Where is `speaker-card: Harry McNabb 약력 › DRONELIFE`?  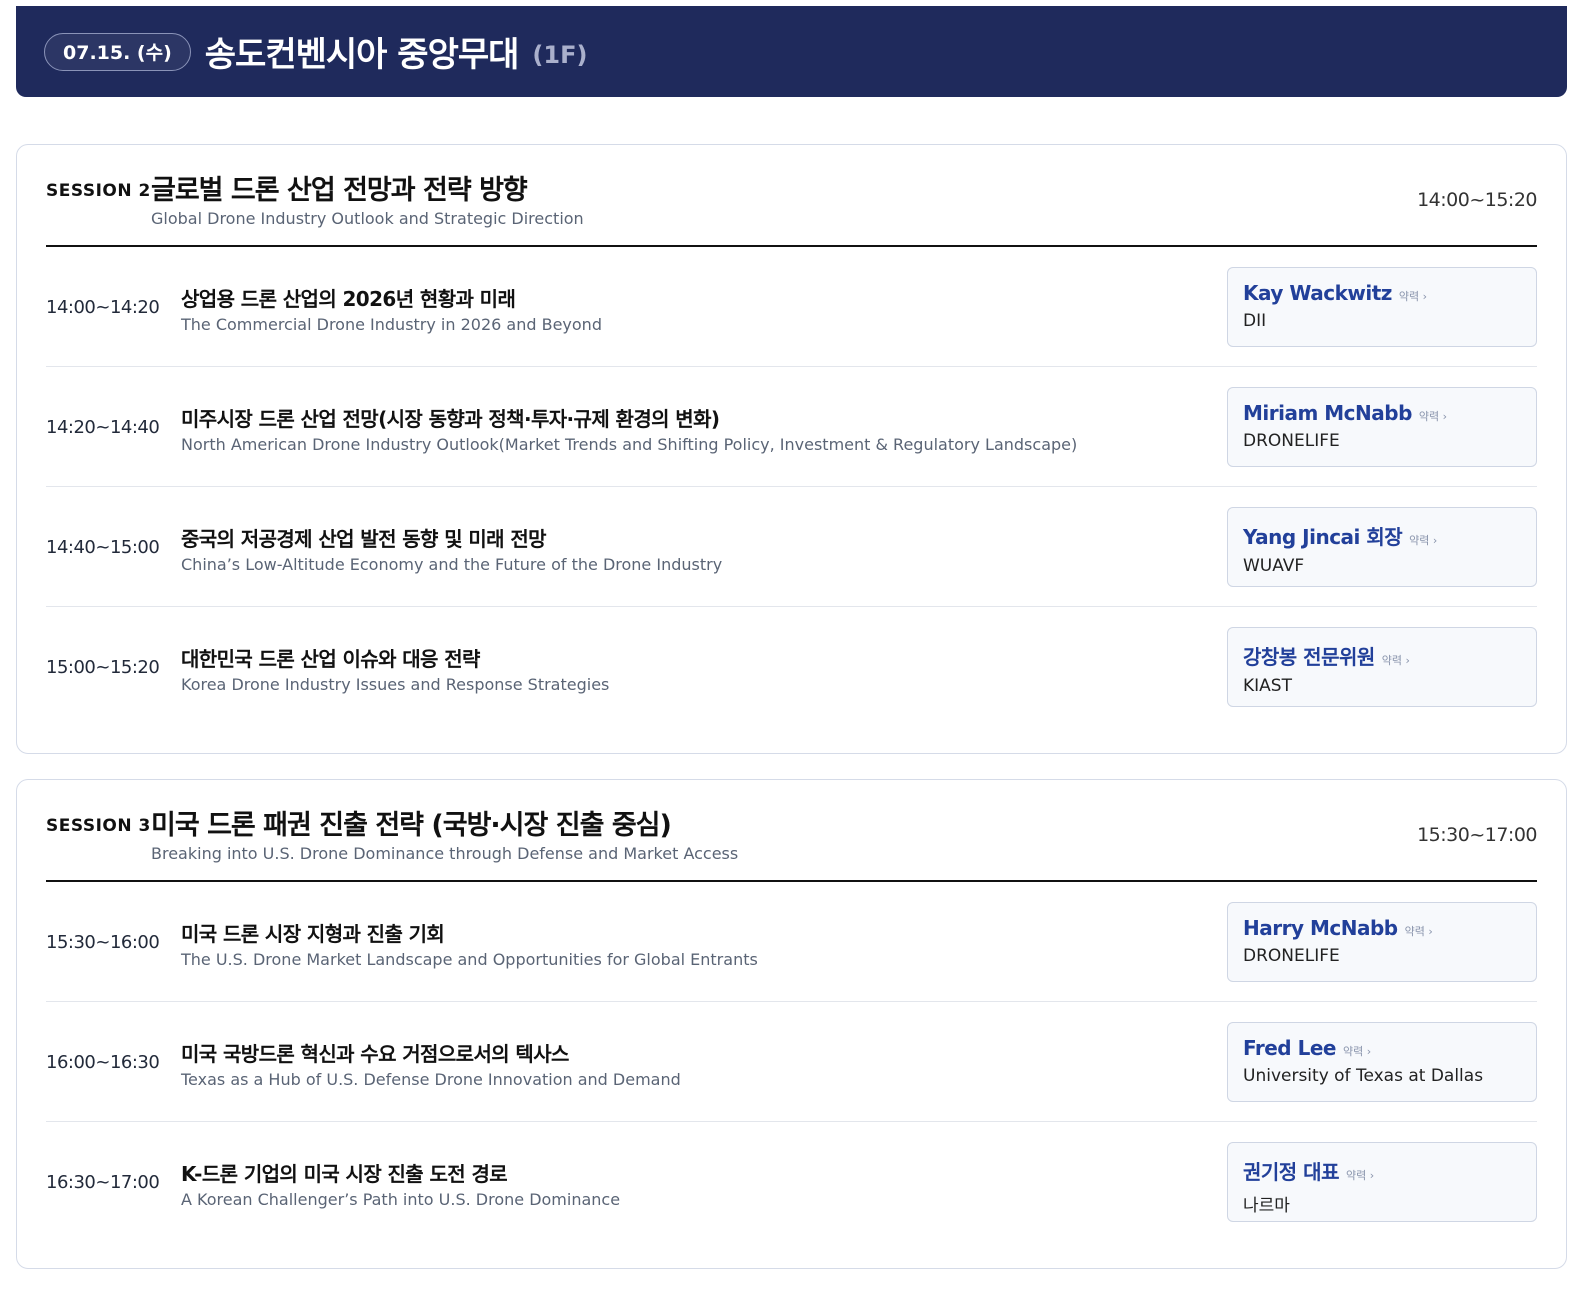 speaker-card: Harry McNabb 약력 › DRONELIFE is located at coordinates (1382, 942).